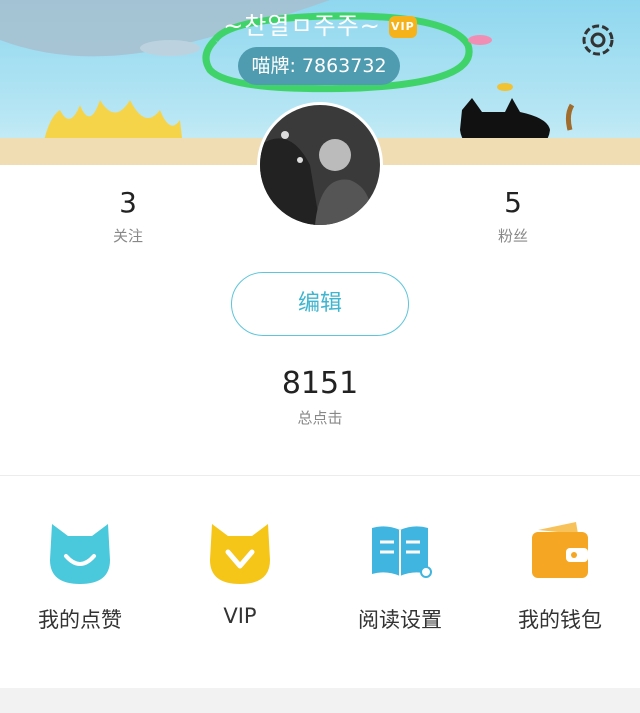 The image size is (640, 713). Describe the element at coordinates (560, 550) in the screenshot. I see `wallet-icon` at that location.